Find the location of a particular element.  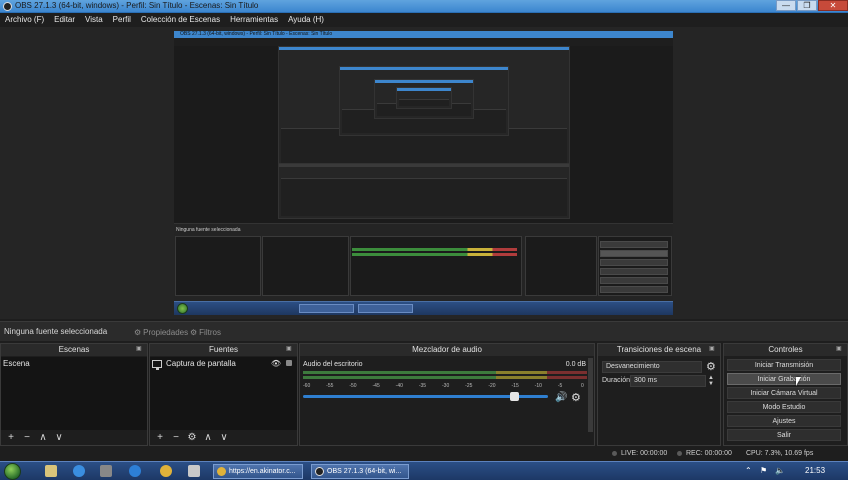

duration-stepper-icon: ▲ ▼ is located at coordinates (711, 381).